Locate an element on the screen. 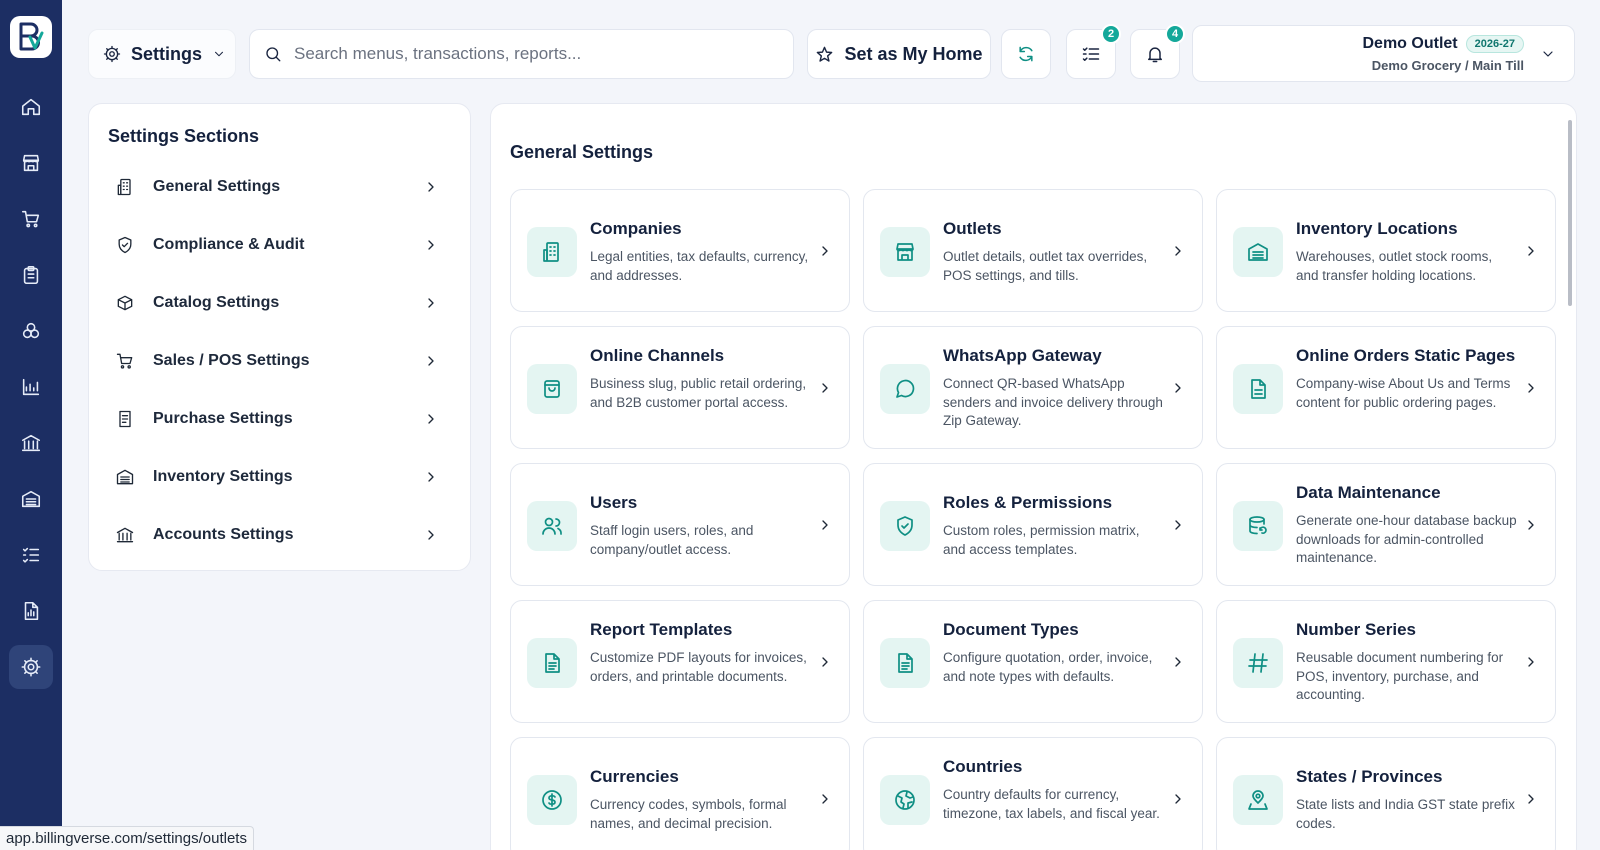 This screenshot has width=1600, height=850. gear-icon is located at coordinates (112, 54).